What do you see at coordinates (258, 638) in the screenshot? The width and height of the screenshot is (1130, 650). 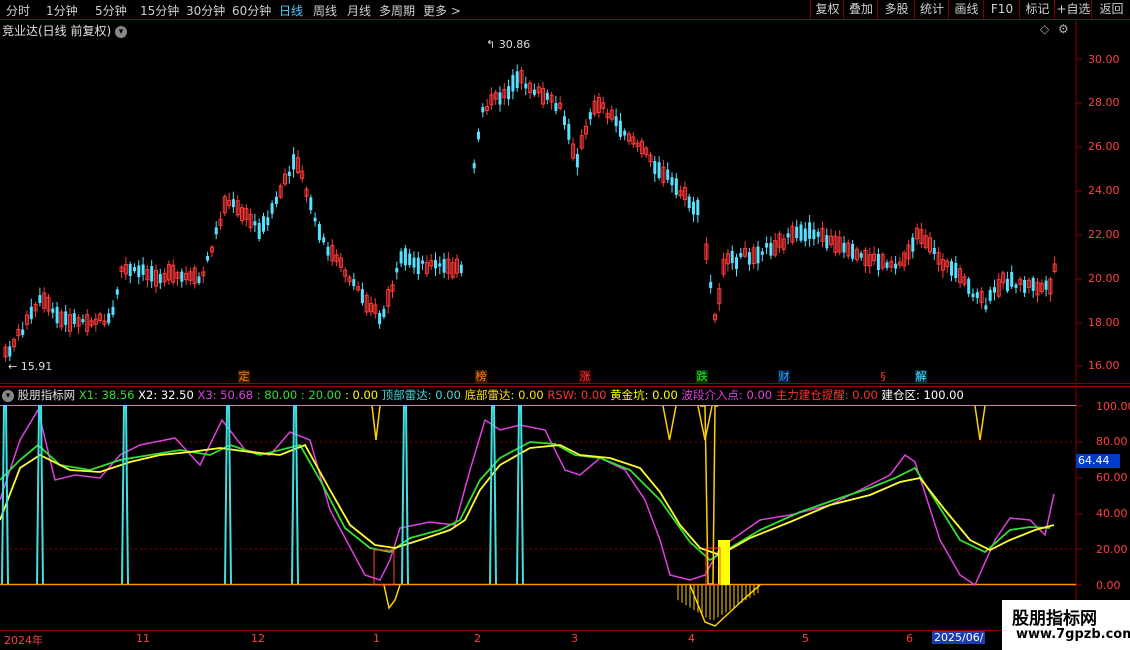 I see `time-tick: 12` at bounding box center [258, 638].